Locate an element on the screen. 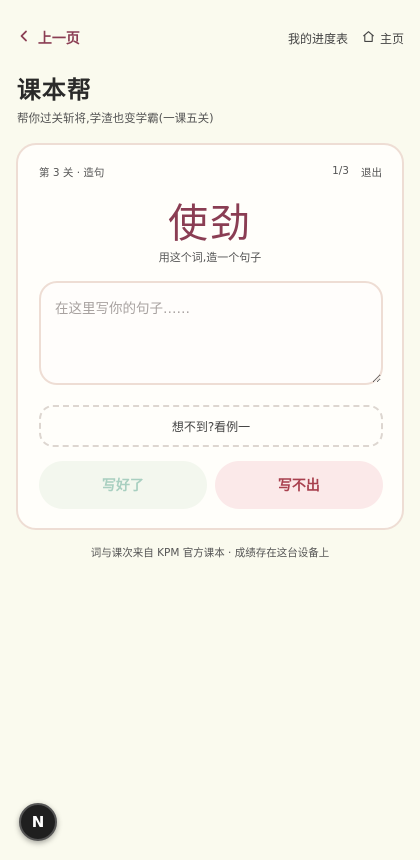 This screenshot has height=860, width=420. card-header-right: 1/3 退出 is located at coordinates (357, 172).